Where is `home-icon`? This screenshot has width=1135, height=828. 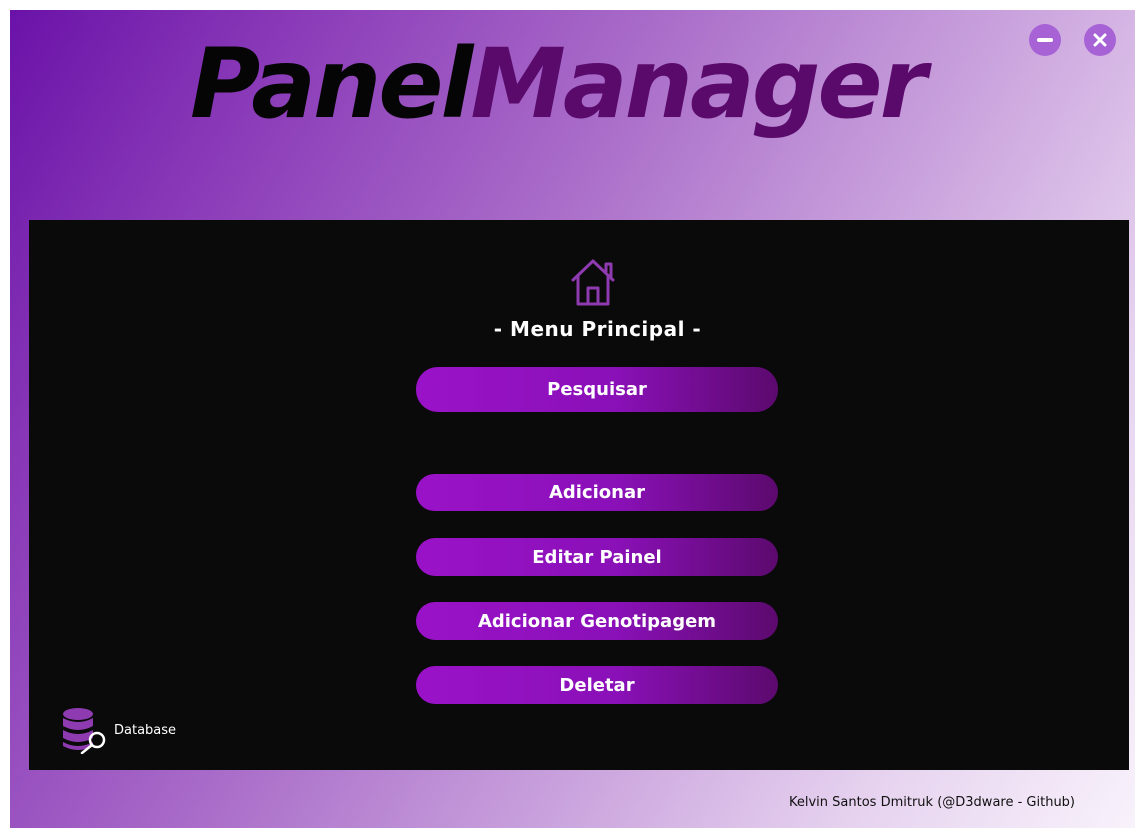 home-icon is located at coordinates (593, 282).